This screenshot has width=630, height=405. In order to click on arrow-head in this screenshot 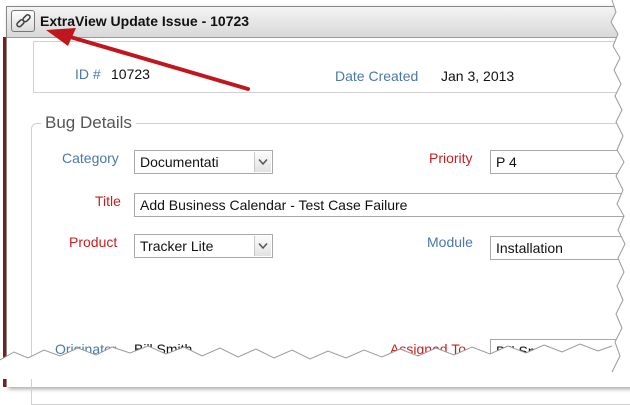, I will do `click(61, 37)`.